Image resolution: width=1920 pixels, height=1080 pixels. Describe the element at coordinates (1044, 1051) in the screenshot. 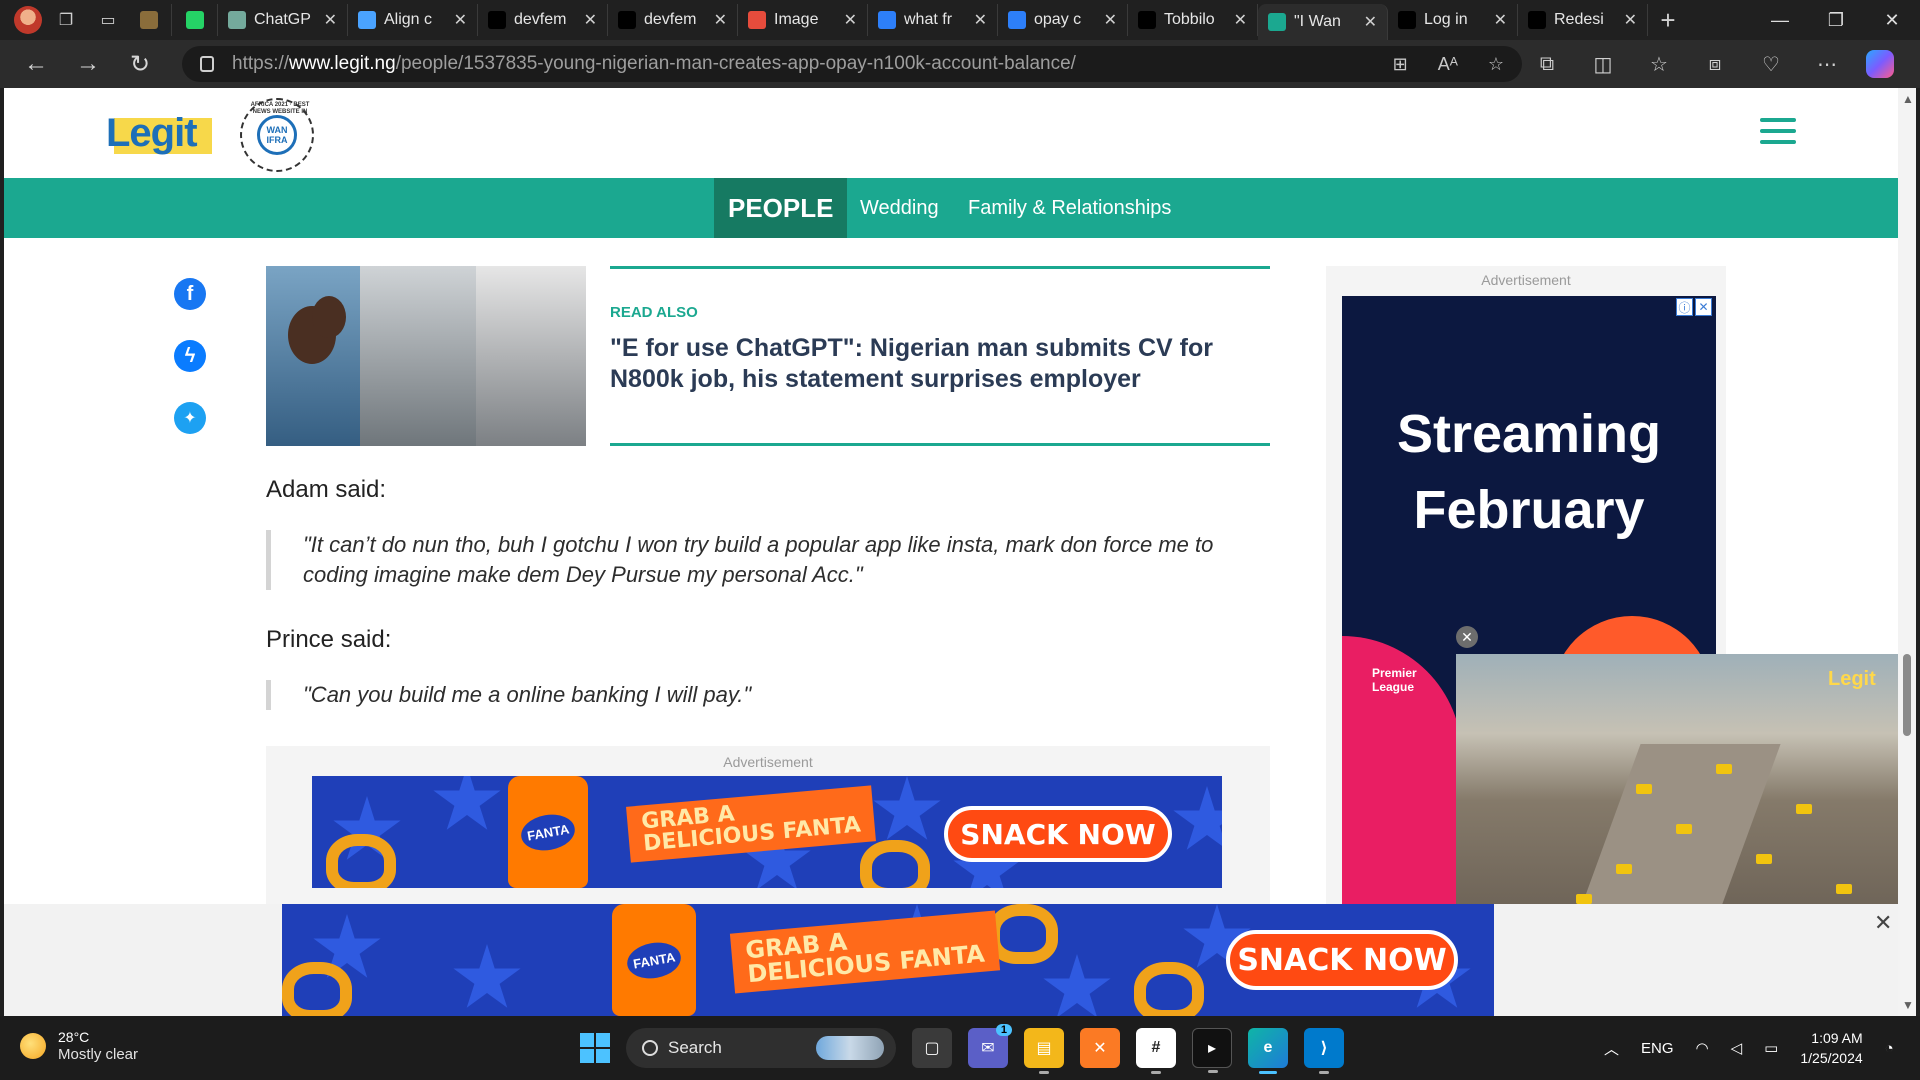

I see `file-explorer-icon: ▤` at that location.